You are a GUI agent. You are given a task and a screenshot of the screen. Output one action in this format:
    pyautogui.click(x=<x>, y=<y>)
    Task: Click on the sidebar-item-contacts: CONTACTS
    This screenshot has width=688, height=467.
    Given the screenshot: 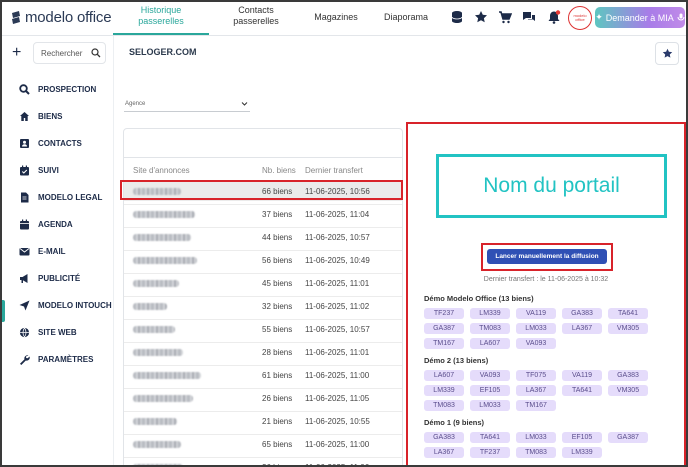 What is the action you would take?
    pyautogui.click(x=50, y=143)
    